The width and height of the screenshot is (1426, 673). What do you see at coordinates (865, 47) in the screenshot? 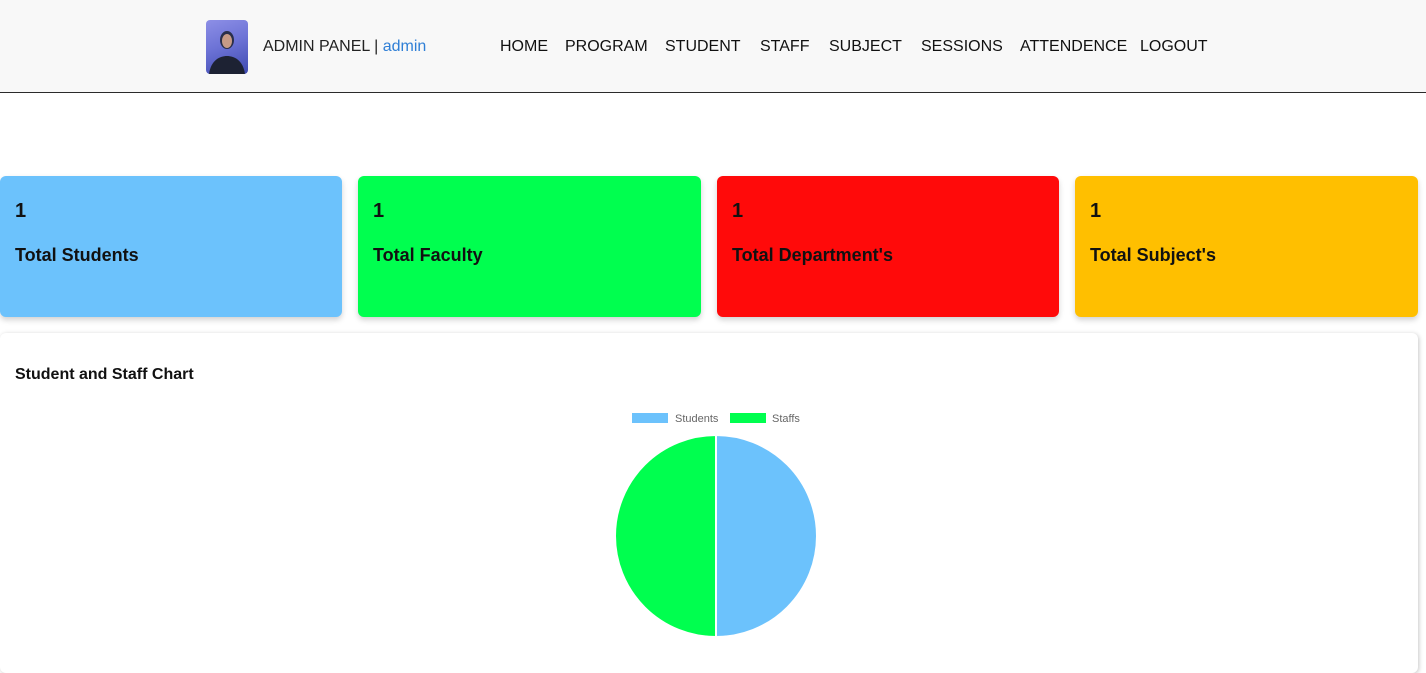
I see `nav-subject: SUBJECT` at bounding box center [865, 47].